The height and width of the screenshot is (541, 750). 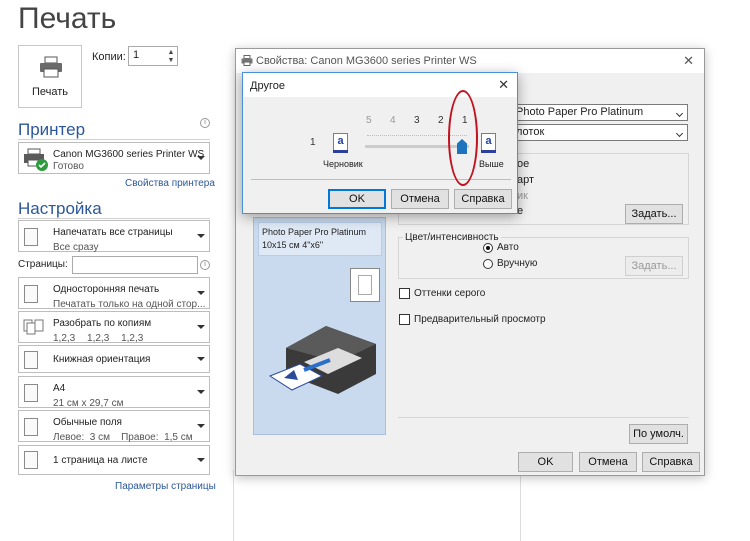 I want to click on media-preview-line2: 10x15 см 4"x6", so click(x=293, y=245).